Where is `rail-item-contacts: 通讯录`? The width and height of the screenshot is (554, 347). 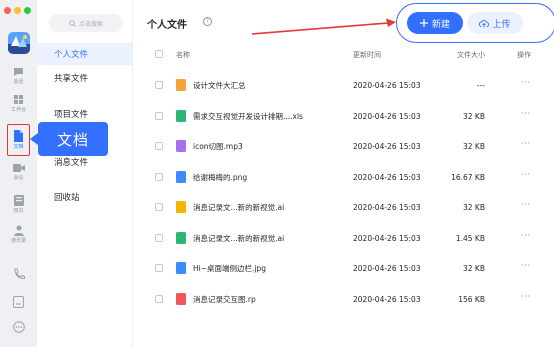 rail-item-contacts: 通讯录 is located at coordinates (18, 234).